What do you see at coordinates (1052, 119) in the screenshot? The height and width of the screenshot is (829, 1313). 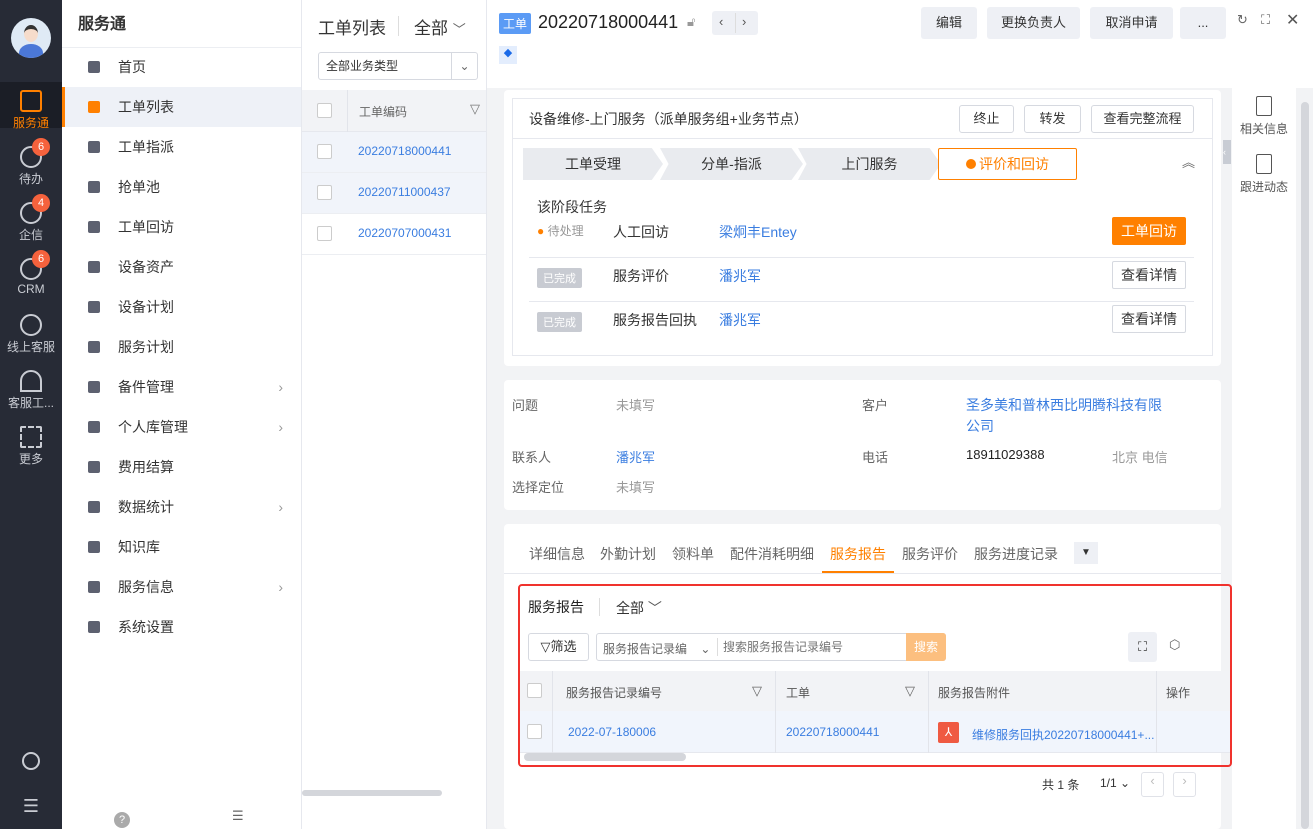 I see `forward-button: 转发` at bounding box center [1052, 119].